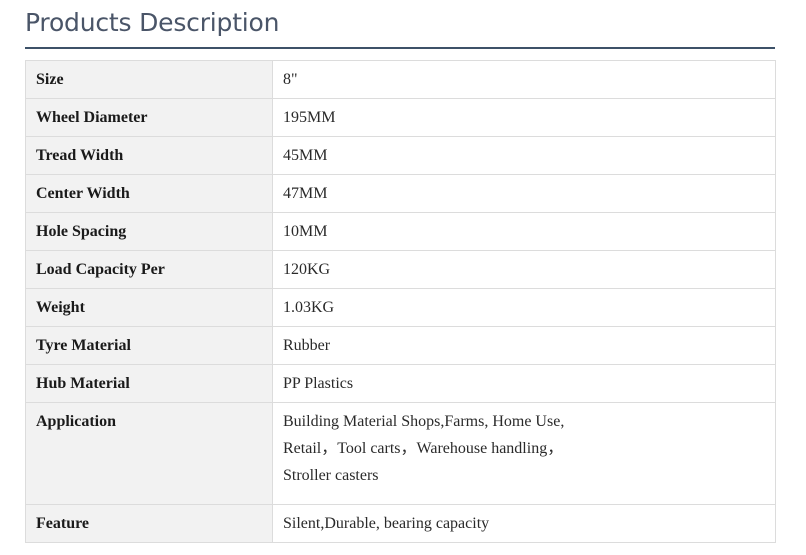 The height and width of the screenshot is (555, 806). Describe the element at coordinates (524, 307) in the screenshot. I see `spec-value: 1.03KG` at that location.